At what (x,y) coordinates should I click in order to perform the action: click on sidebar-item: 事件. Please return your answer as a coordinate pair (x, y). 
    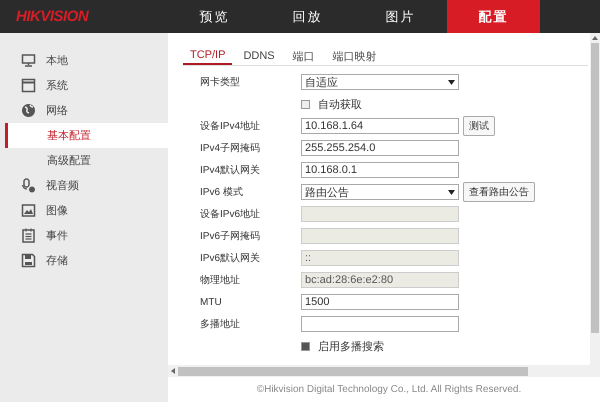
    Looking at the image, I should click on (57, 235).